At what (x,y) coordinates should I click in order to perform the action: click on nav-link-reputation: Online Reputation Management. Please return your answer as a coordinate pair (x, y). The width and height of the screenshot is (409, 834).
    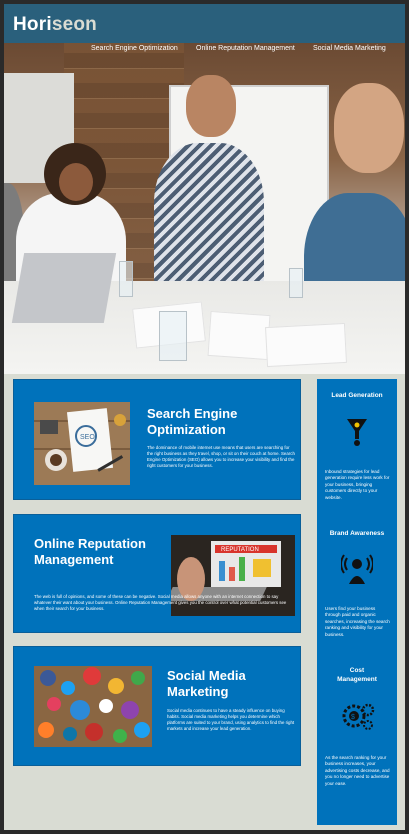
    Looking at the image, I should click on (245, 48).